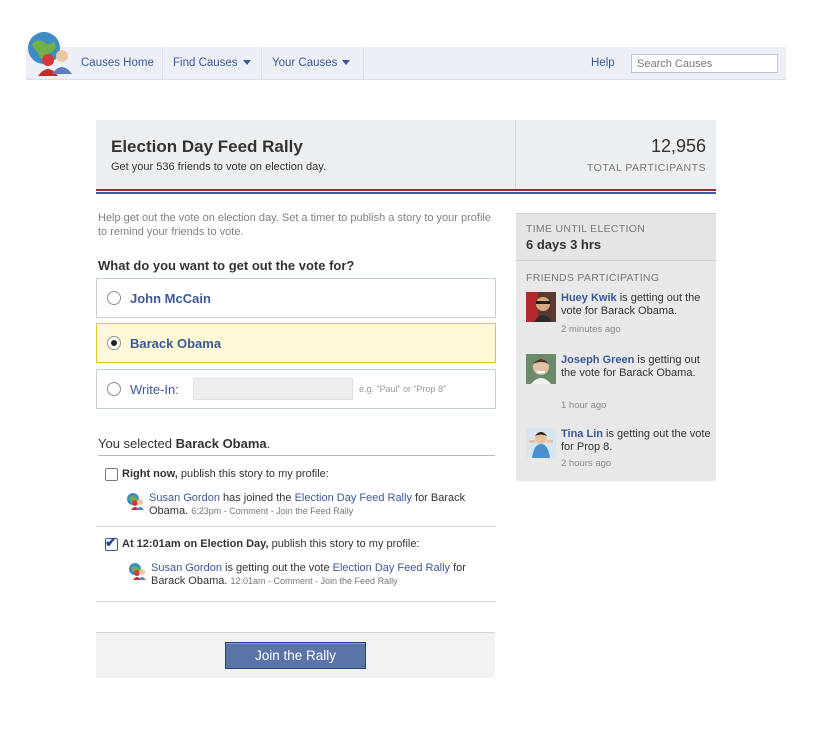  I want to click on publish-now-bold: Right now,, so click(150, 474).